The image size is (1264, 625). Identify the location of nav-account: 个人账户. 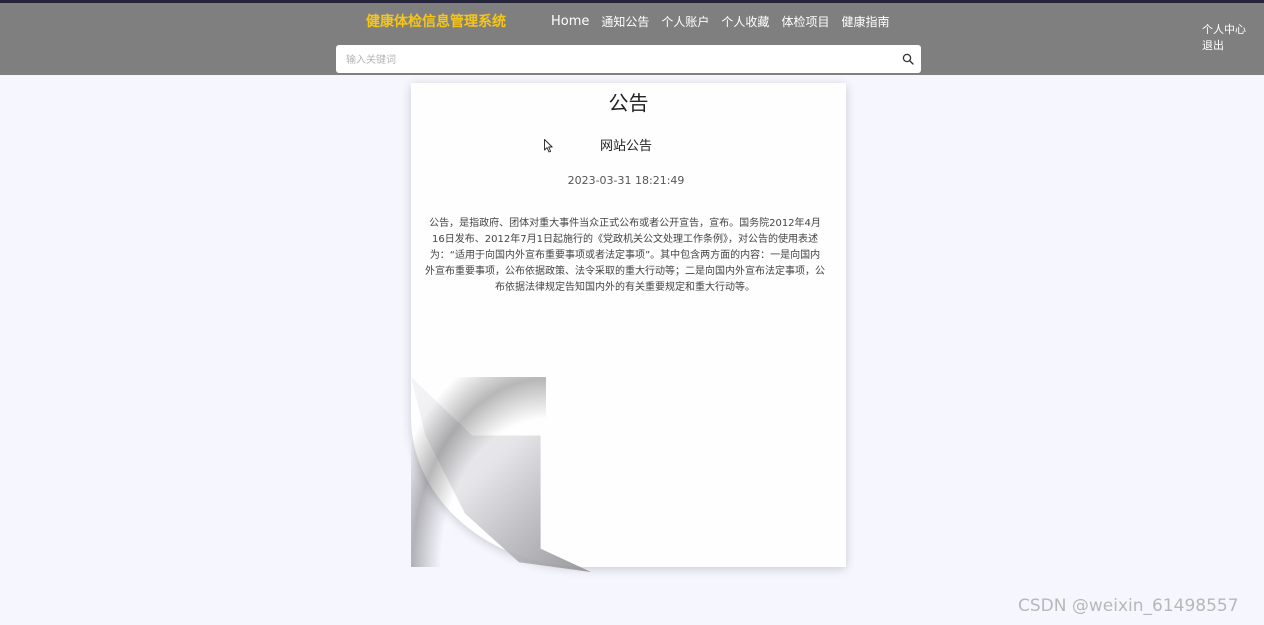
(685, 22).